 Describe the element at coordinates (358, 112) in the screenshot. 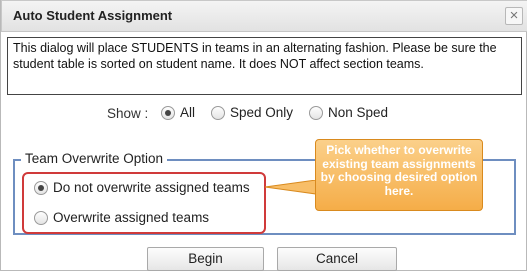

I see `show-non-sped-label: Non Sped` at that location.